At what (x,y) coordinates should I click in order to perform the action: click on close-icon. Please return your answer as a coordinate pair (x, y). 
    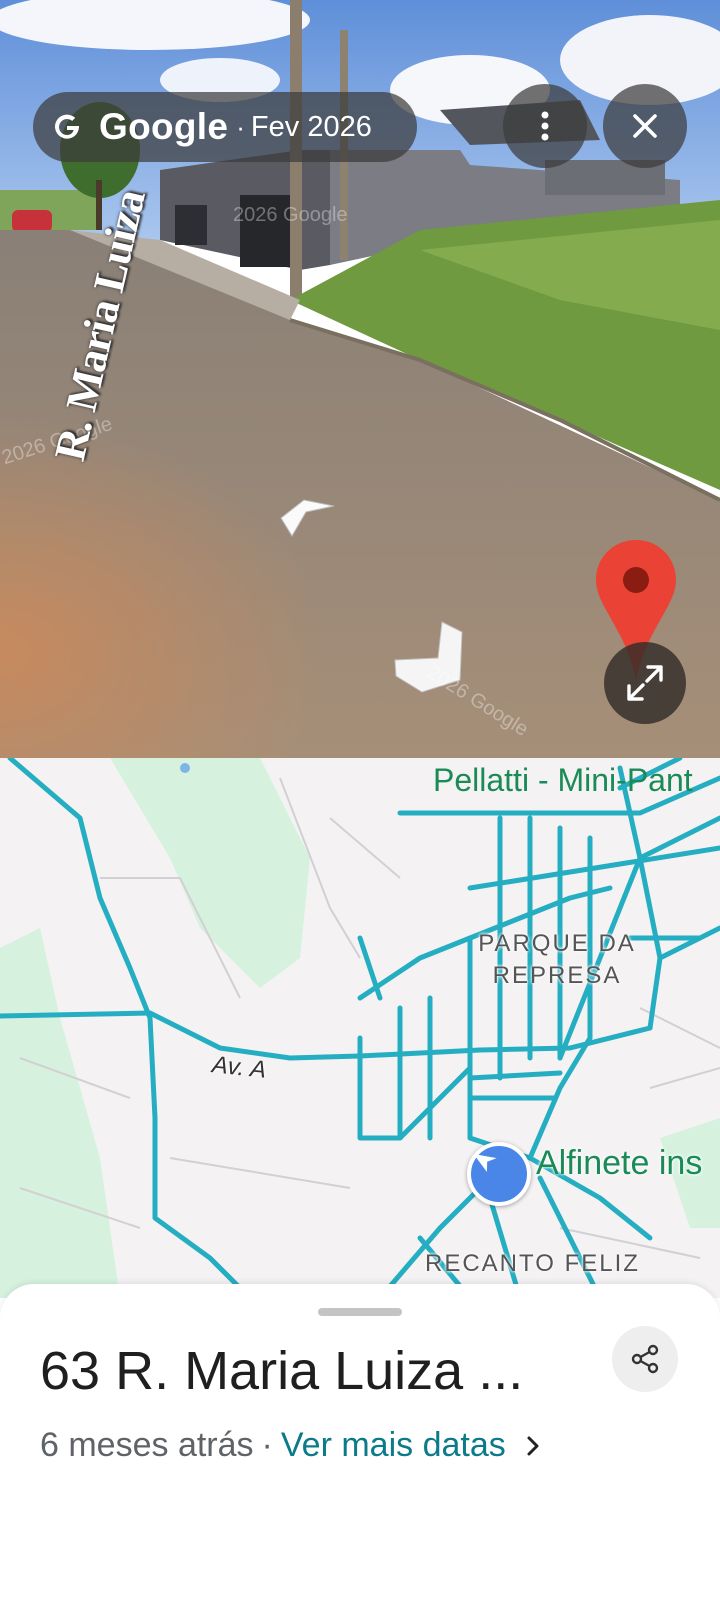
    Looking at the image, I should click on (645, 126).